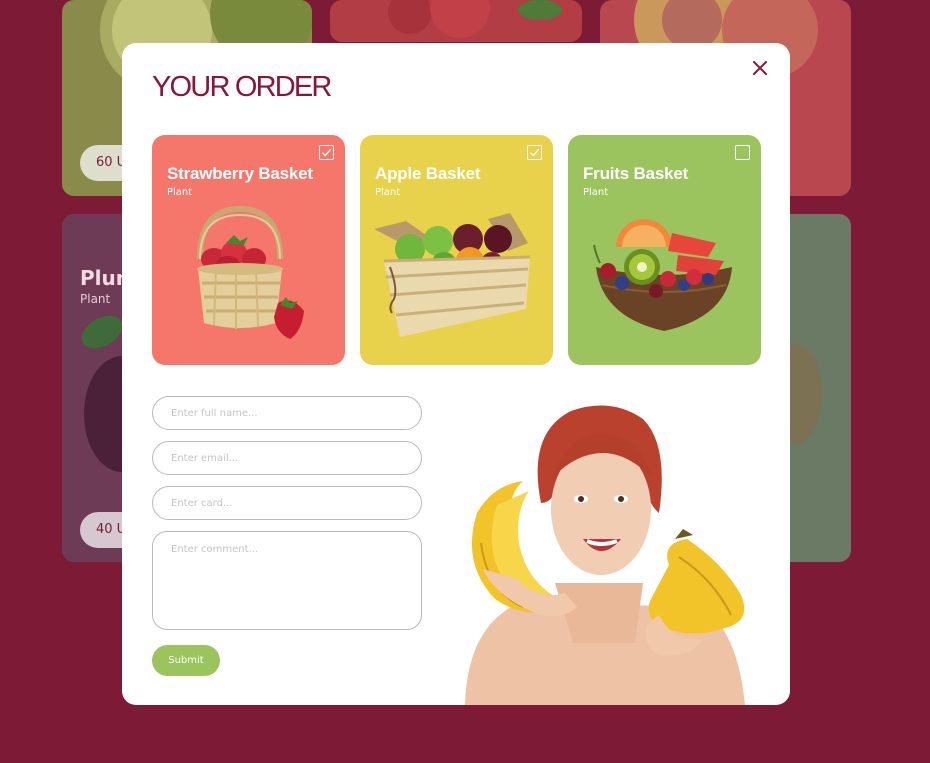 Image resolution: width=930 pixels, height=763 pixels. What do you see at coordinates (475, 19) in the screenshot?
I see `apple-image` at bounding box center [475, 19].